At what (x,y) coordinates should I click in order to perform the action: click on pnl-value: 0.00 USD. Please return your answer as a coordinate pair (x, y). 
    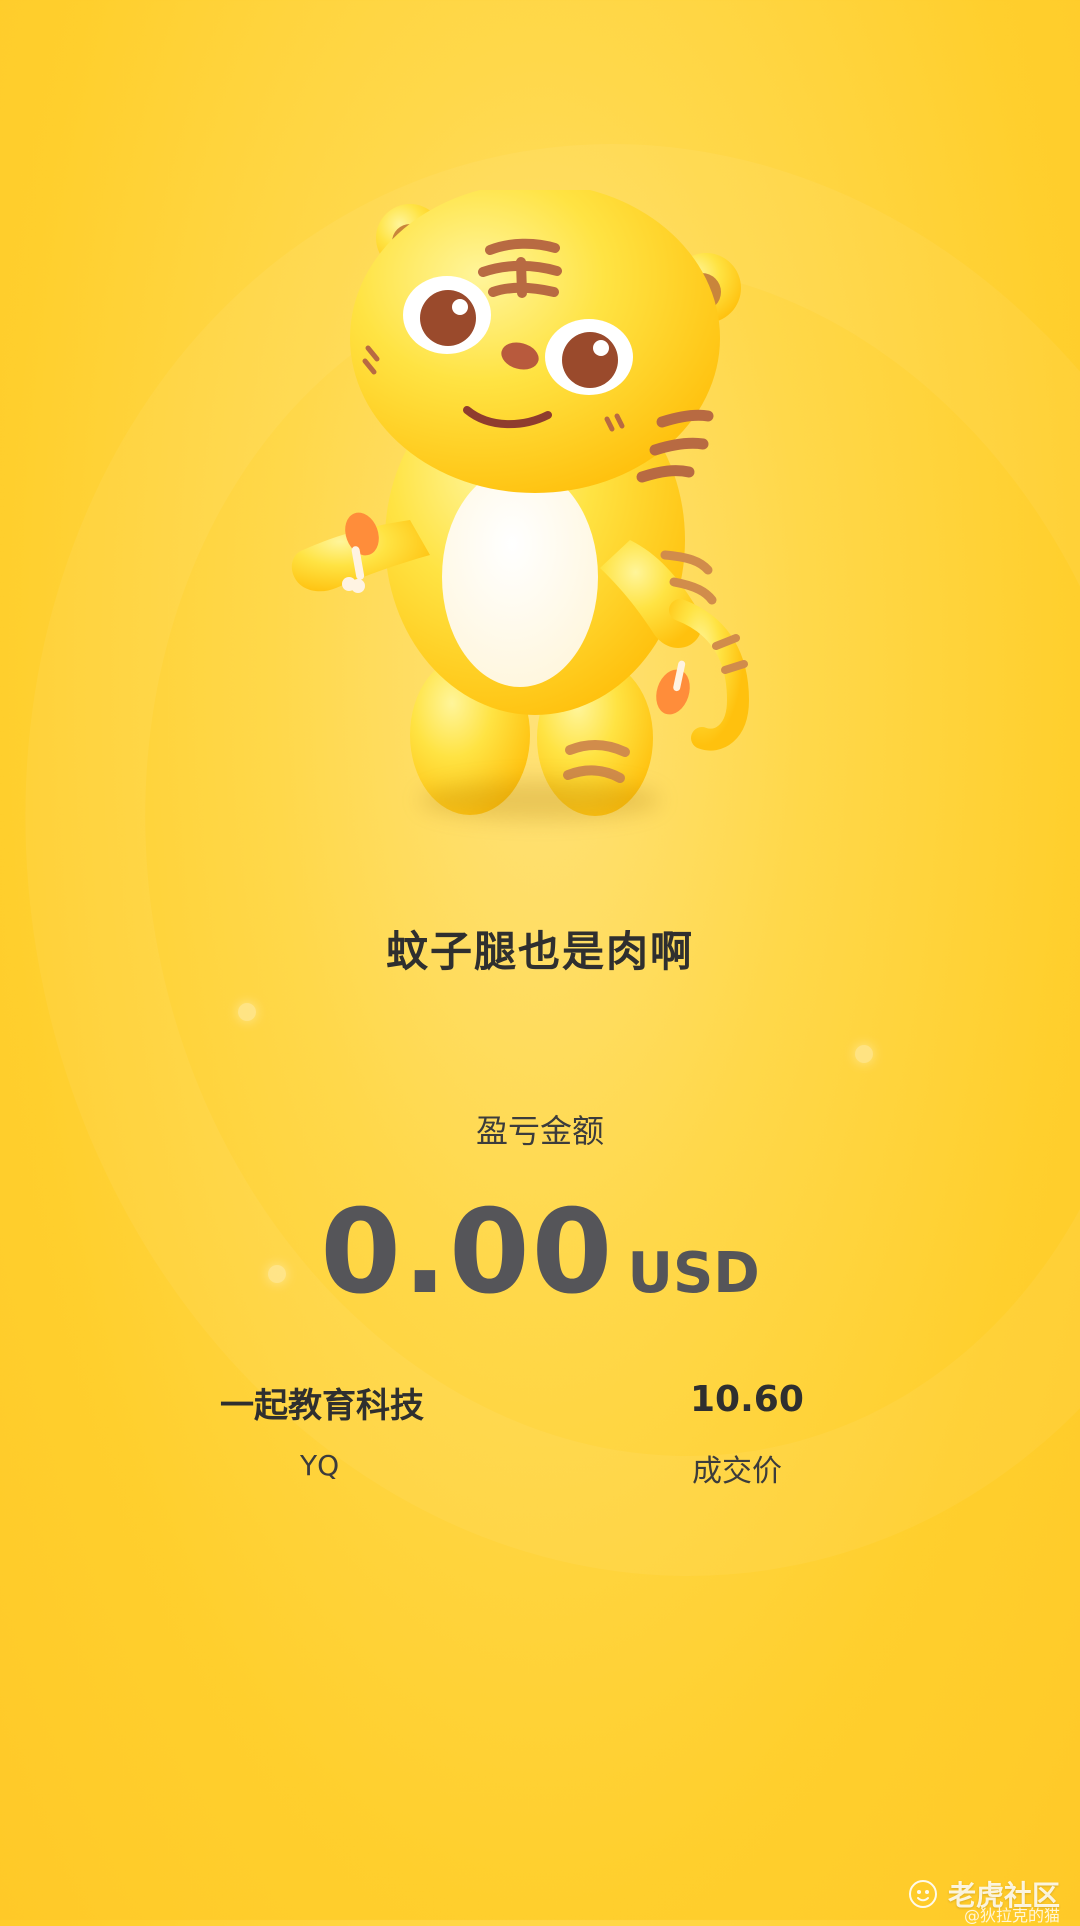
    Looking at the image, I should click on (540, 1252).